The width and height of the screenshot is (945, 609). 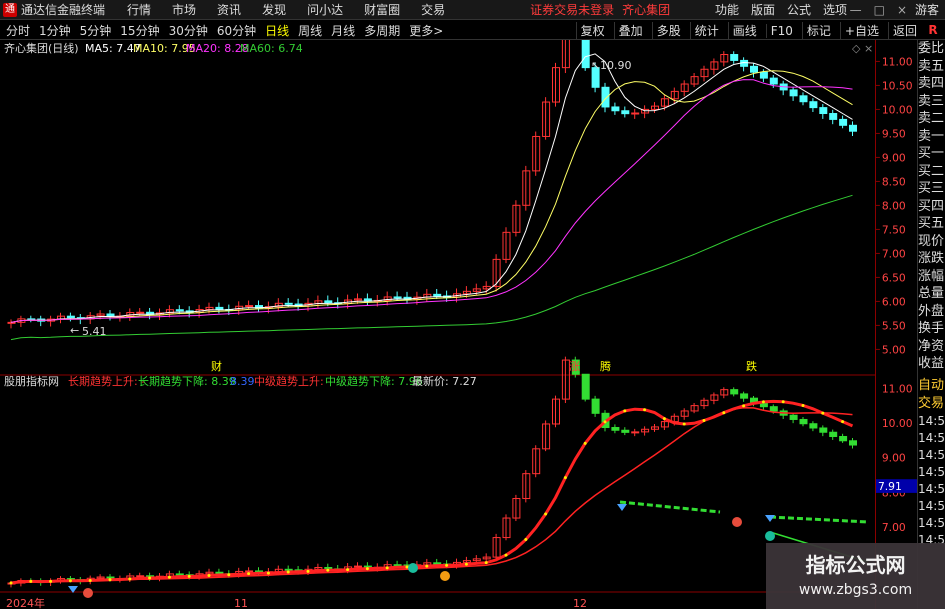 I want to click on watermark-title: 指标公式网, so click(x=855, y=565).